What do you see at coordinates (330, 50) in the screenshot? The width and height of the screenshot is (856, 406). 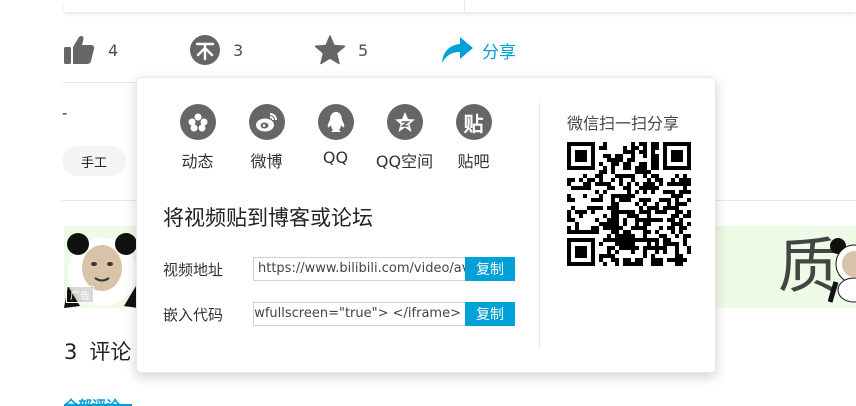 I see `star-icon` at bounding box center [330, 50].